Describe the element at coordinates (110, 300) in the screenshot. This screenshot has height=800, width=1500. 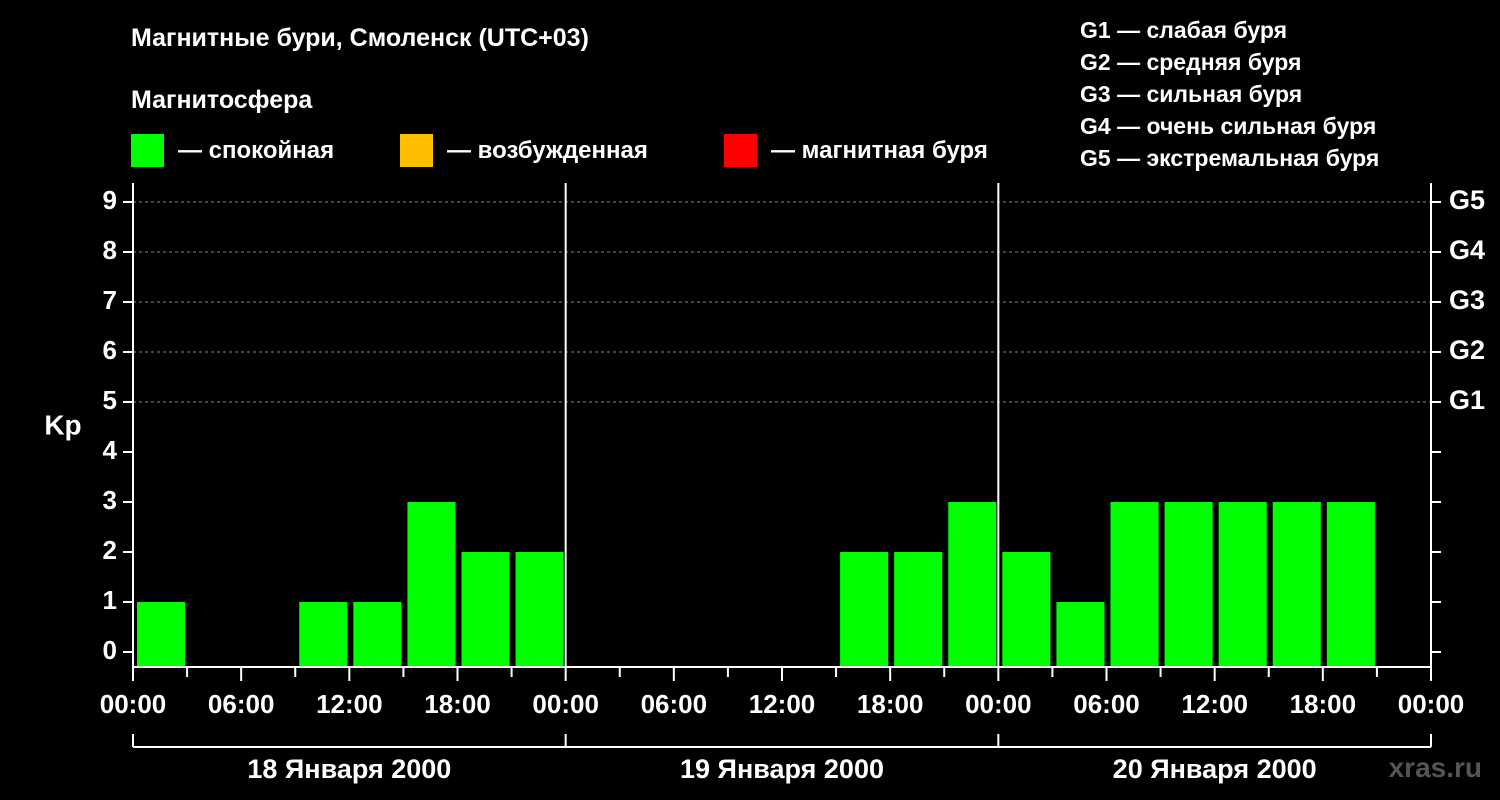
I see `y-tick-label-7: 7` at that location.